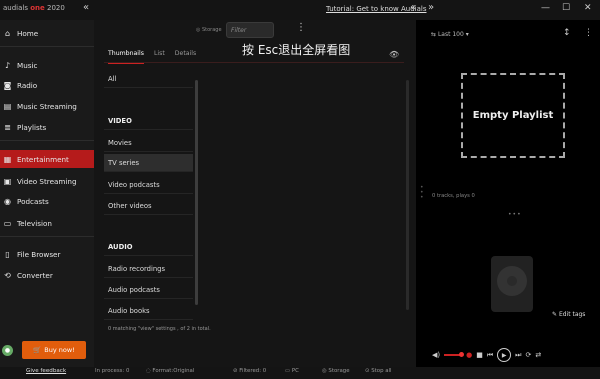 This screenshot has height=379, width=600. Describe the element at coordinates (7, 350) in the screenshot. I see `user-avatar: ●` at that location.